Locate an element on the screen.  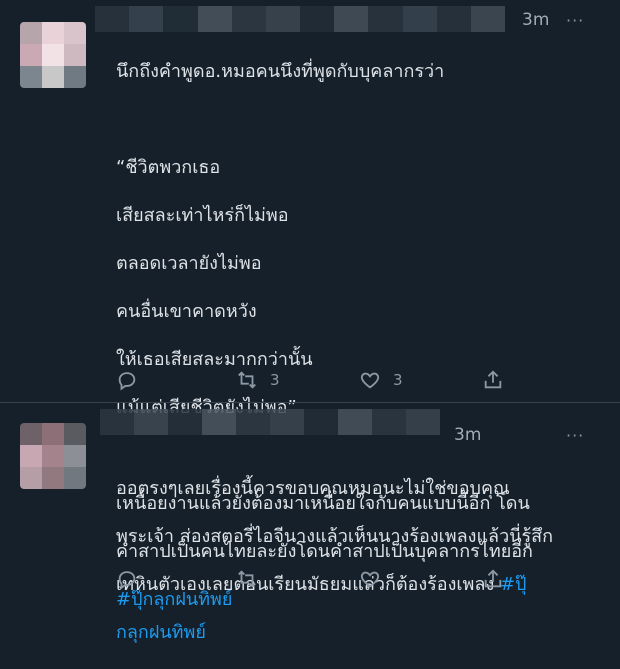
tweet-actions is located at coordinates (316, 579).